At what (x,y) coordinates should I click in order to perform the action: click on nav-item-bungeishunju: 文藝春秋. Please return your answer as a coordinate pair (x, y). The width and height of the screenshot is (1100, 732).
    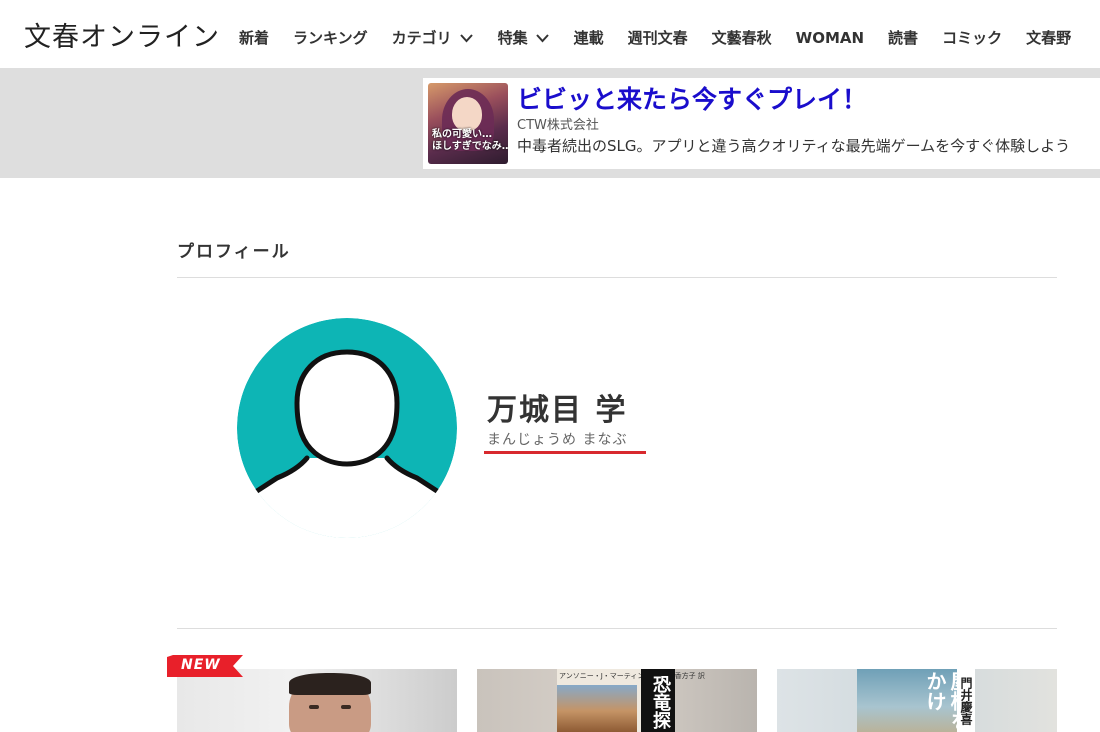
    Looking at the image, I should click on (742, 37).